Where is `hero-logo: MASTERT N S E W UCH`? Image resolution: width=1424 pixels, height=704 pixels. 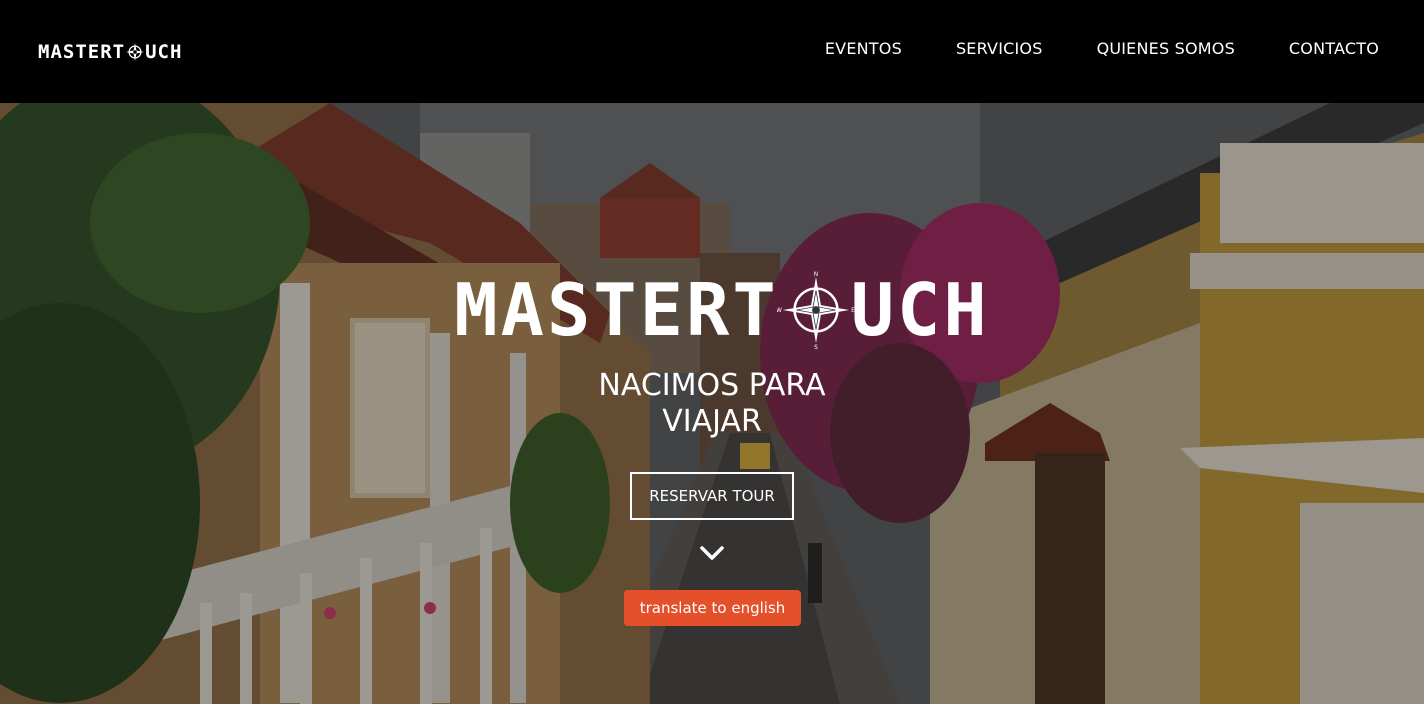 hero-logo: MASTERT N S E W UCH is located at coordinates (722, 310).